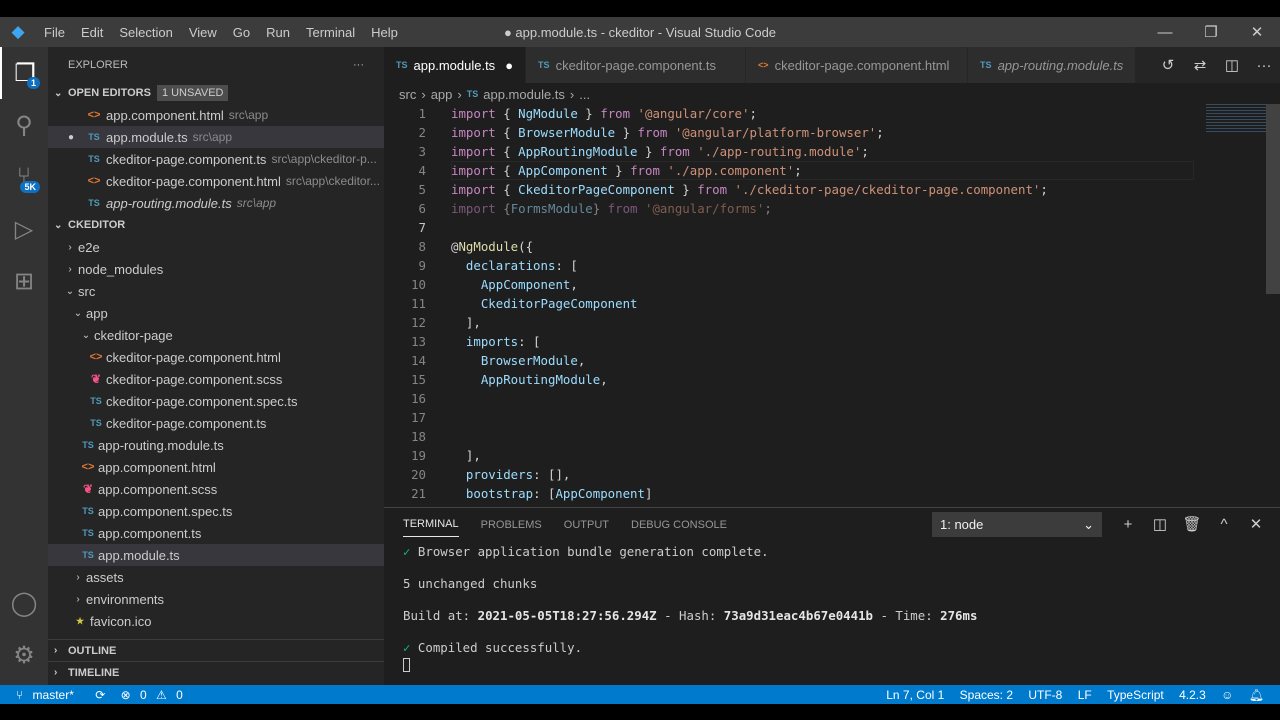 The image size is (1280, 720). What do you see at coordinates (1017, 524) in the screenshot?
I see `terminal-select: 1: node ⌄` at bounding box center [1017, 524].